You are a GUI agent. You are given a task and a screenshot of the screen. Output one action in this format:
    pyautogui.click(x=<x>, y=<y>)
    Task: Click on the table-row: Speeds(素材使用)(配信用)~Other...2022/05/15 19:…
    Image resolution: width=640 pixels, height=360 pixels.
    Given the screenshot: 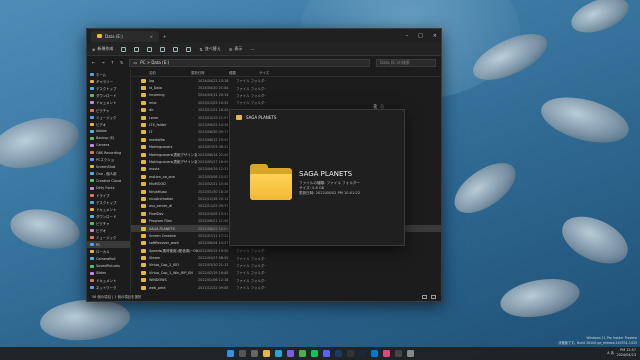 What is the action you would take?
    pyautogui.click(x=286, y=250)
    